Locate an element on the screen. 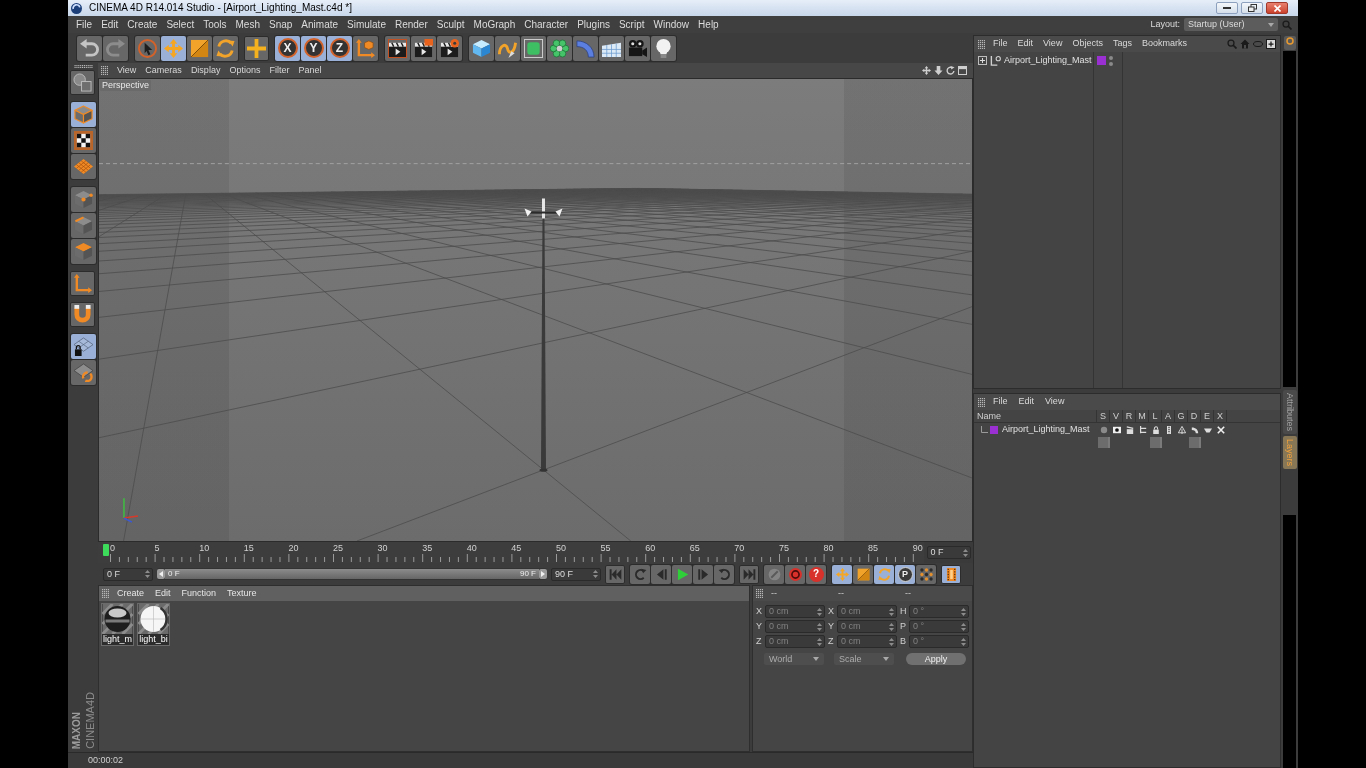 This screenshot has width=1366, height=768. edges-mode-button is located at coordinates (83, 225).